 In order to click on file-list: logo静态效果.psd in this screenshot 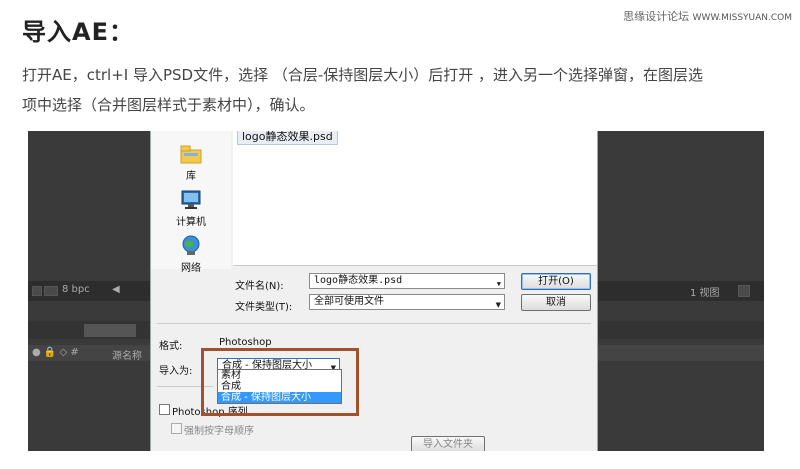, I will do `click(415, 198)`.